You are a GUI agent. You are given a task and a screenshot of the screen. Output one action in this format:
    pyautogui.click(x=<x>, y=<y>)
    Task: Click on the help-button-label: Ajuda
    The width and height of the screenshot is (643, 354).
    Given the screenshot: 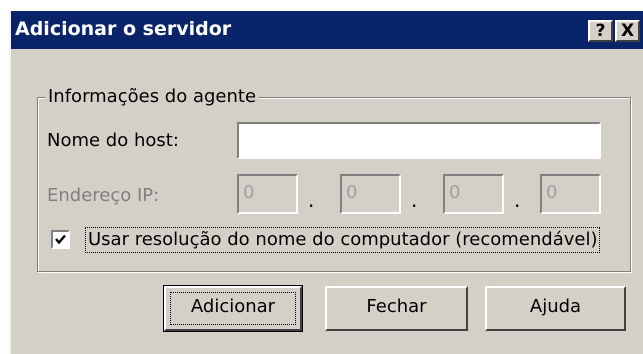 What is the action you would take?
    pyautogui.click(x=555, y=306)
    